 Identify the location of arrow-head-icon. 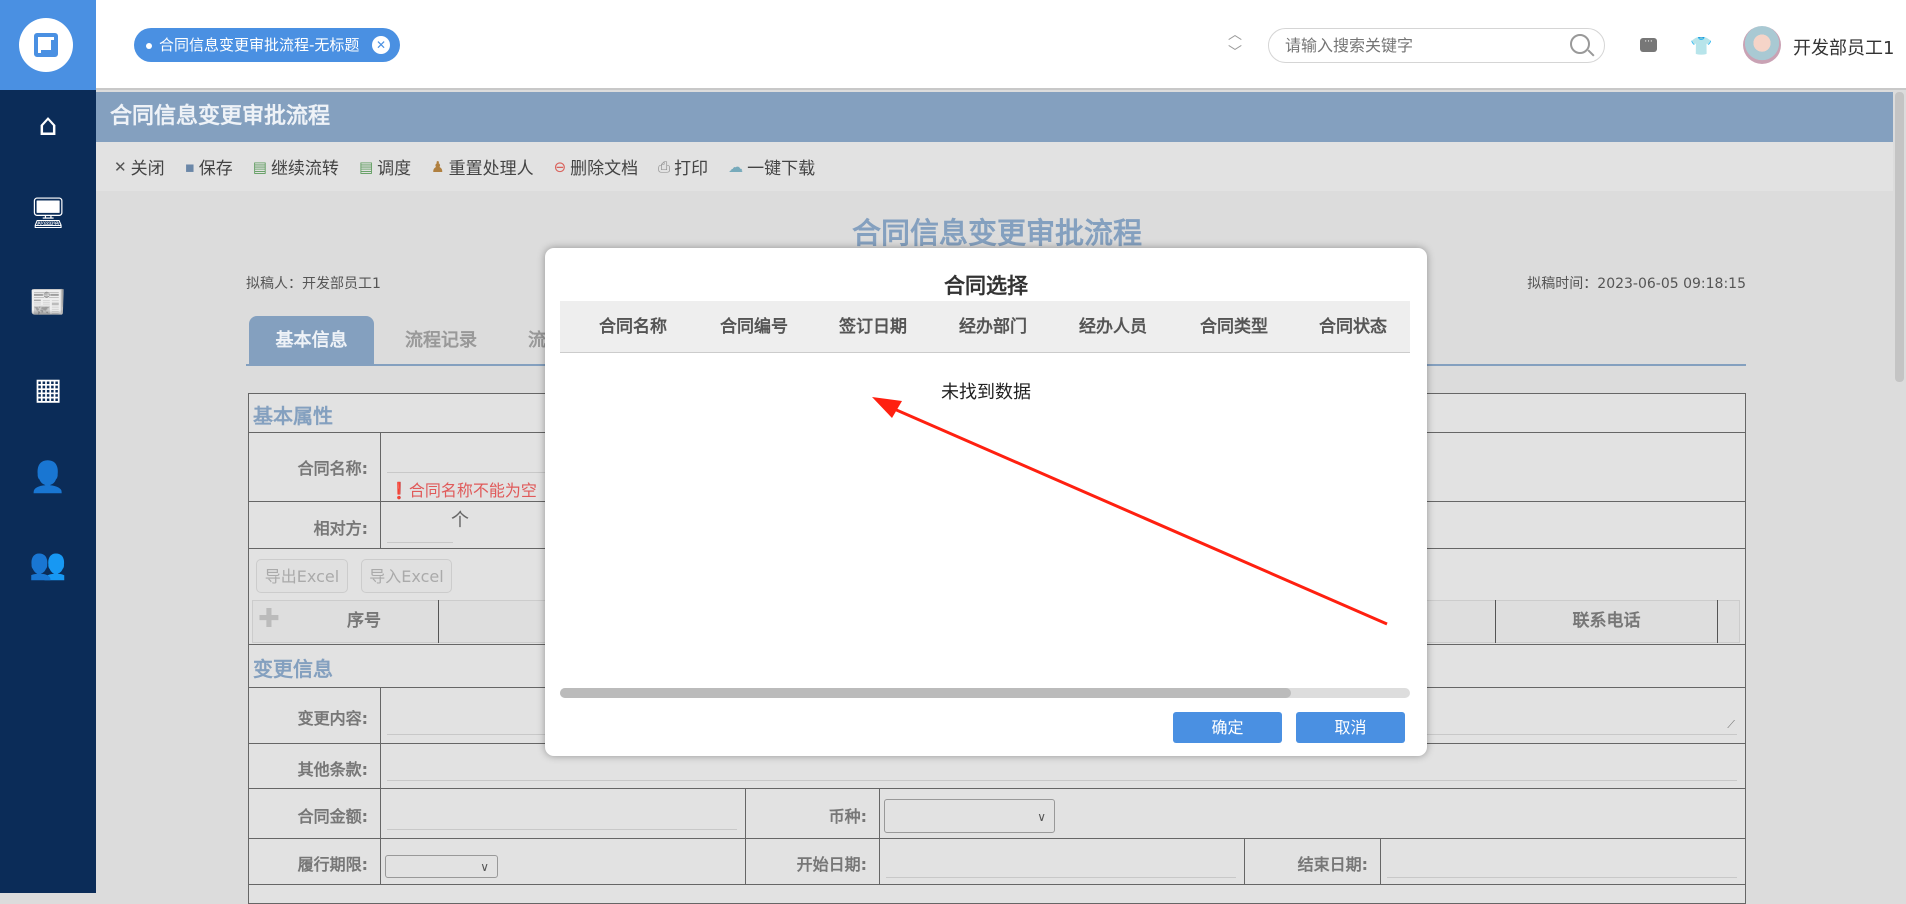
(887, 407).